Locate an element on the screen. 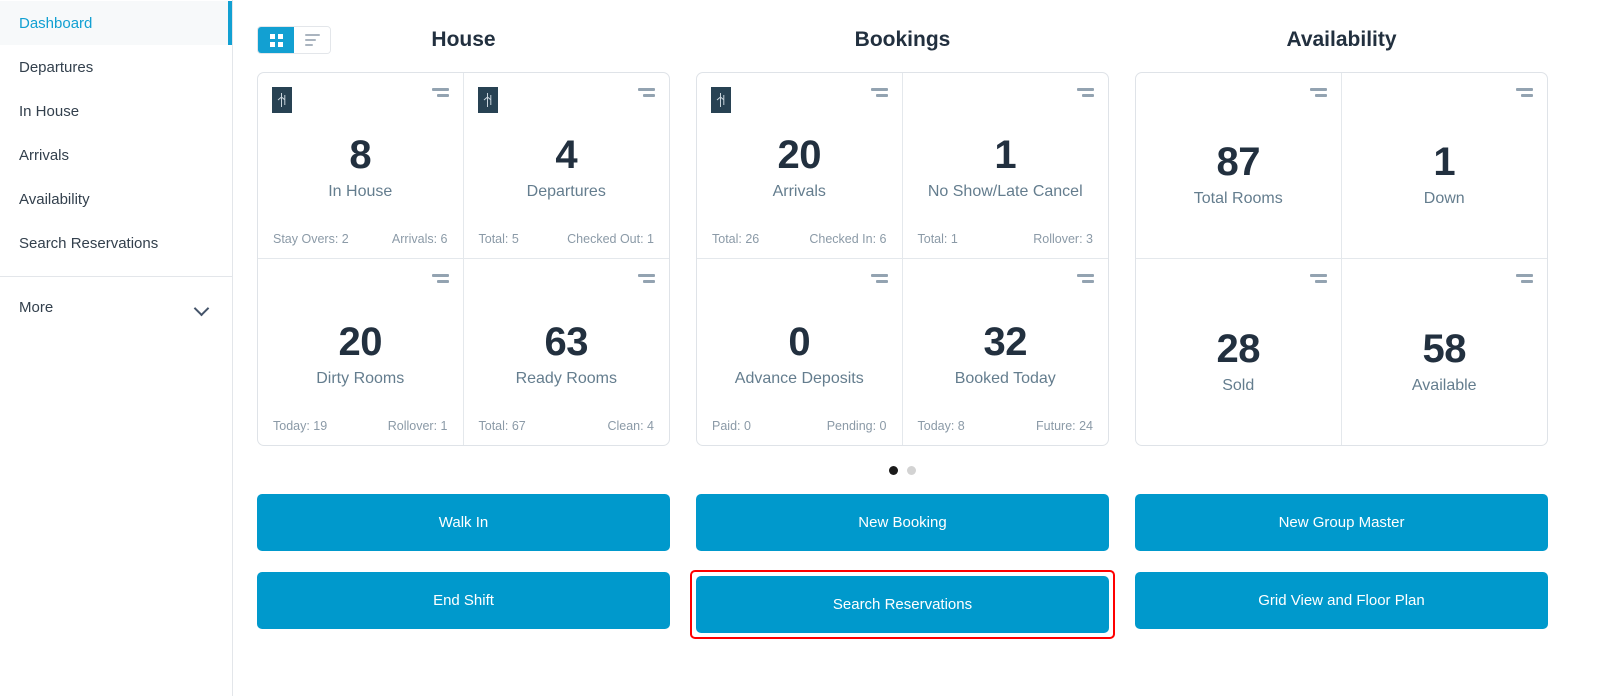  kpi-body: 1 No Show/Late Cancel is located at coordinates (1006, 158).